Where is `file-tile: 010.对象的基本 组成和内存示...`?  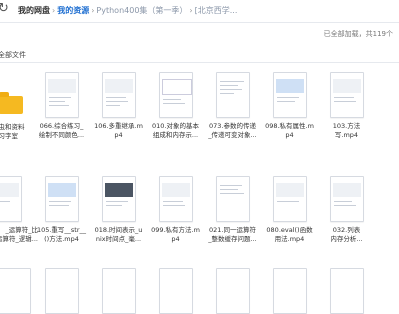
file-tile: 010.对象的基本 组成和内存示... is located at coordinates (175, 112).